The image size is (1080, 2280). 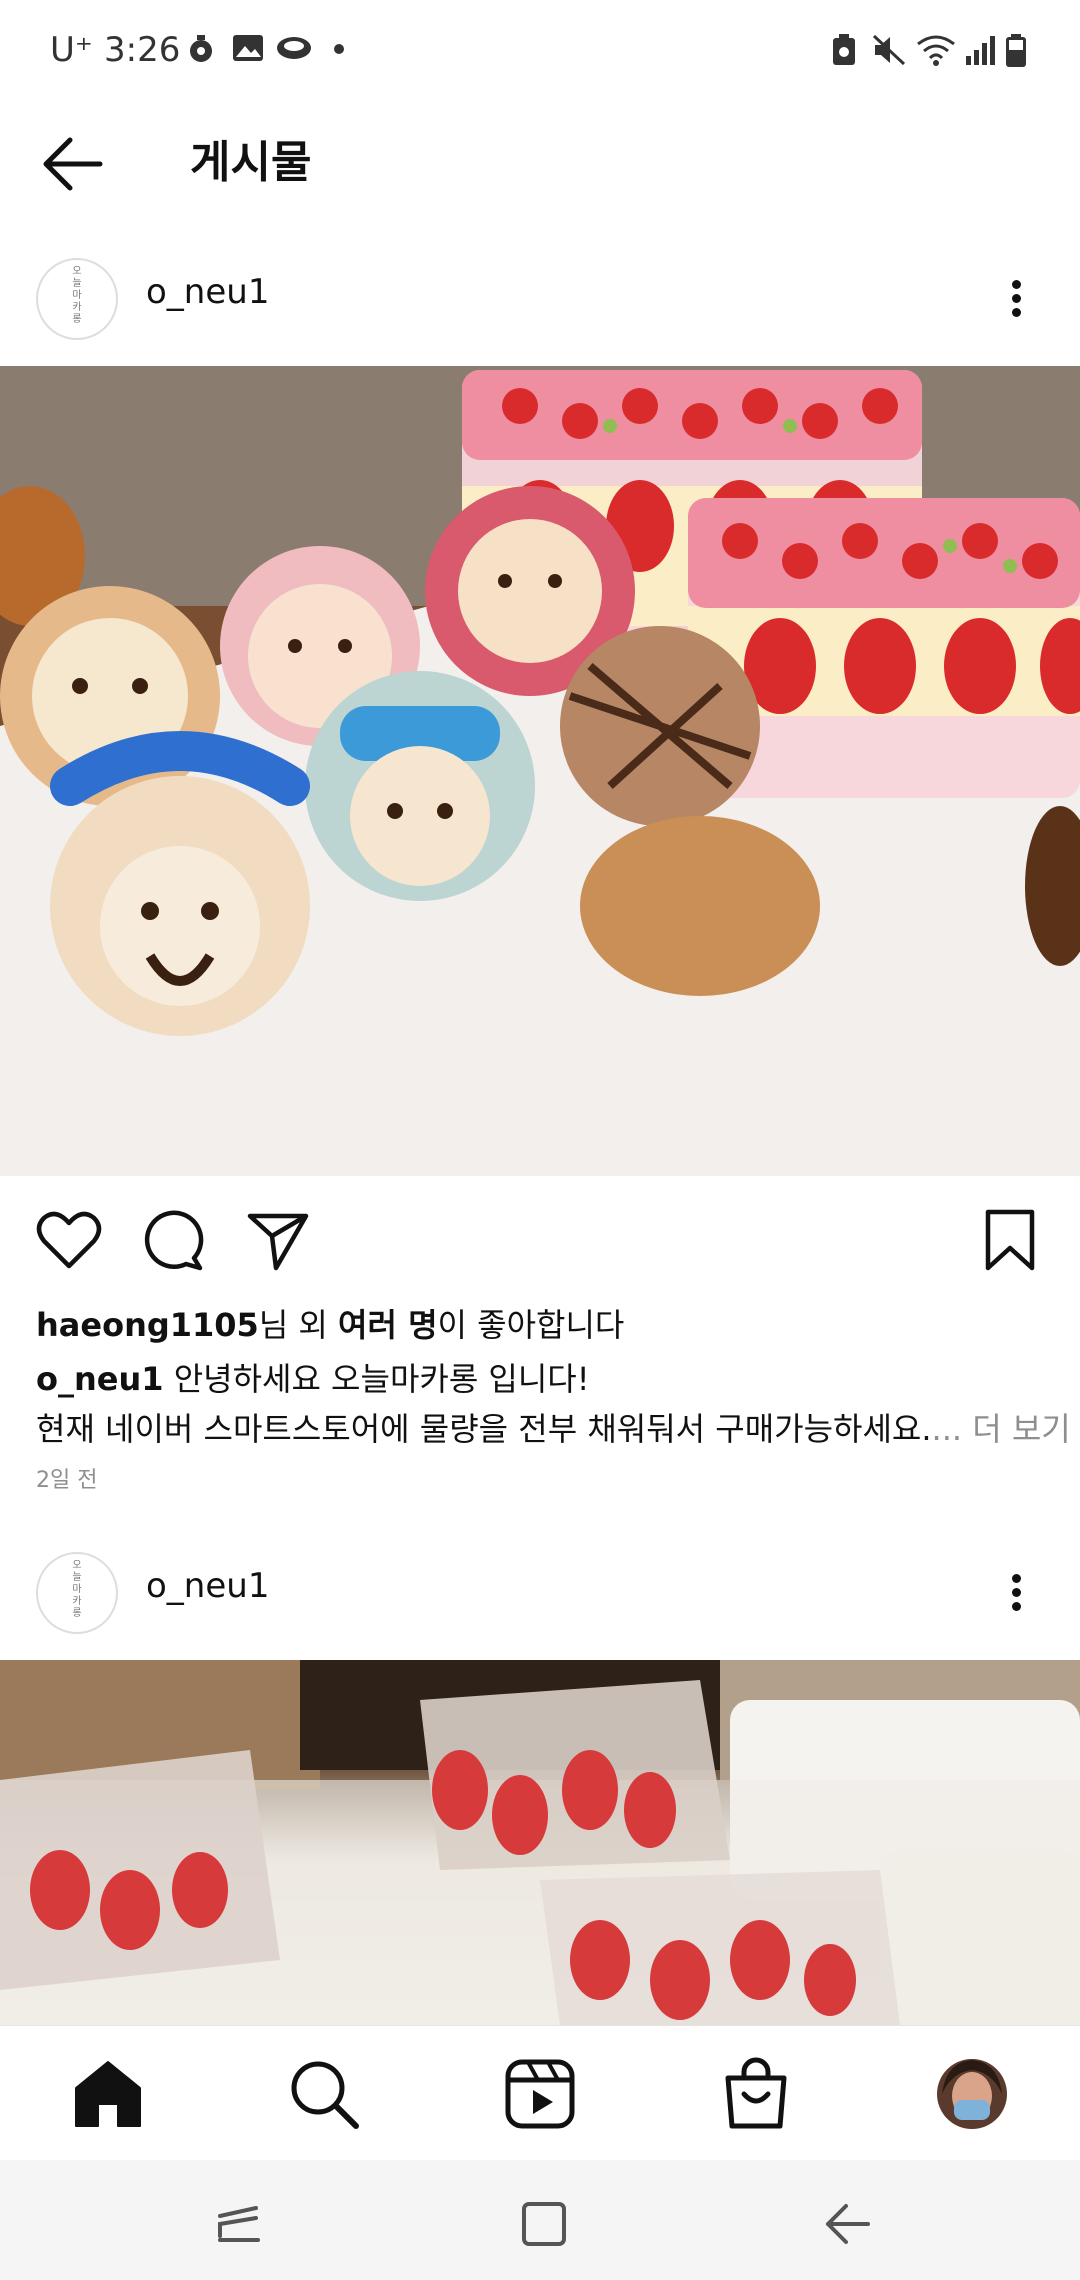 What do you see at coordinates (298, 1325) in the screenshot?
I see `likes-mid: 님 외` at bounding box center [298, 1325].